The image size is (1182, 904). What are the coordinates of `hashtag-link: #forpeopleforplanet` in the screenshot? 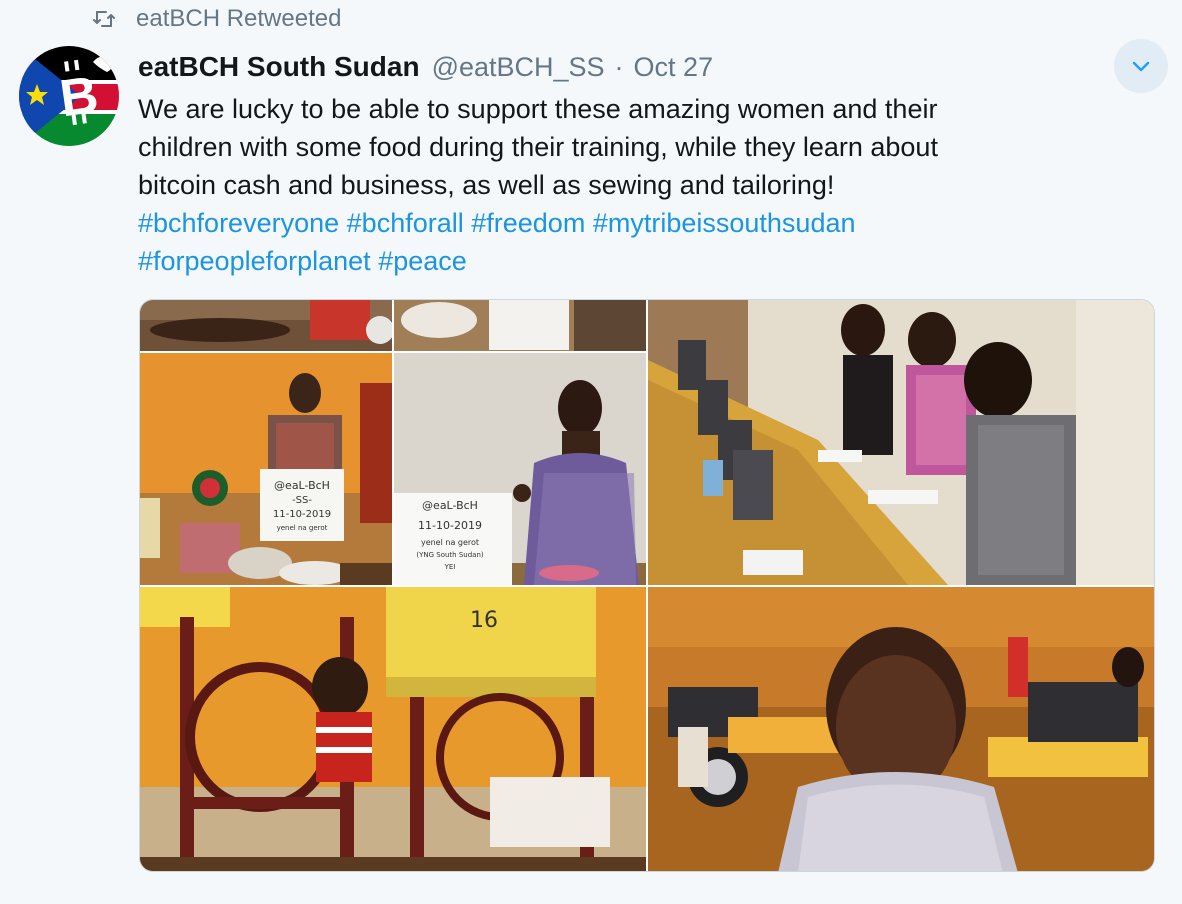 It's located at (254, 261).